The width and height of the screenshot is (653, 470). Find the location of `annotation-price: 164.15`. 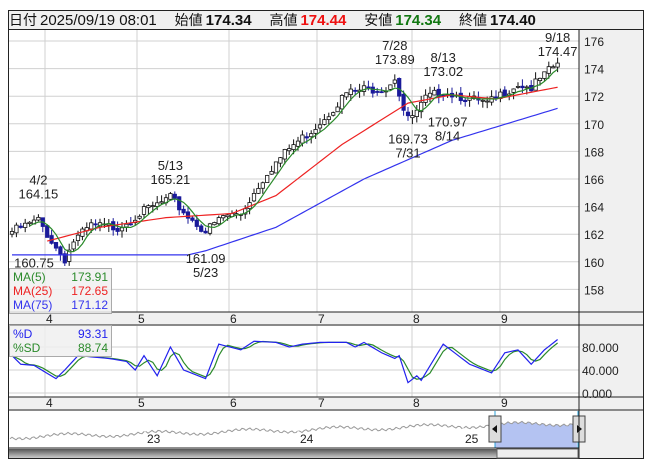

annotation-price: 164.15 is located at coordinates (39, 194).